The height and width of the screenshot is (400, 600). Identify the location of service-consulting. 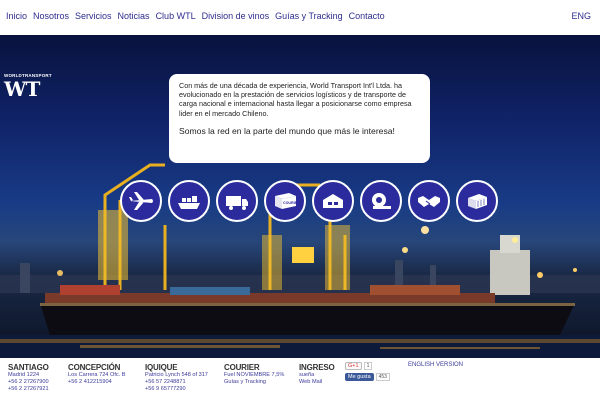
(429, 201).